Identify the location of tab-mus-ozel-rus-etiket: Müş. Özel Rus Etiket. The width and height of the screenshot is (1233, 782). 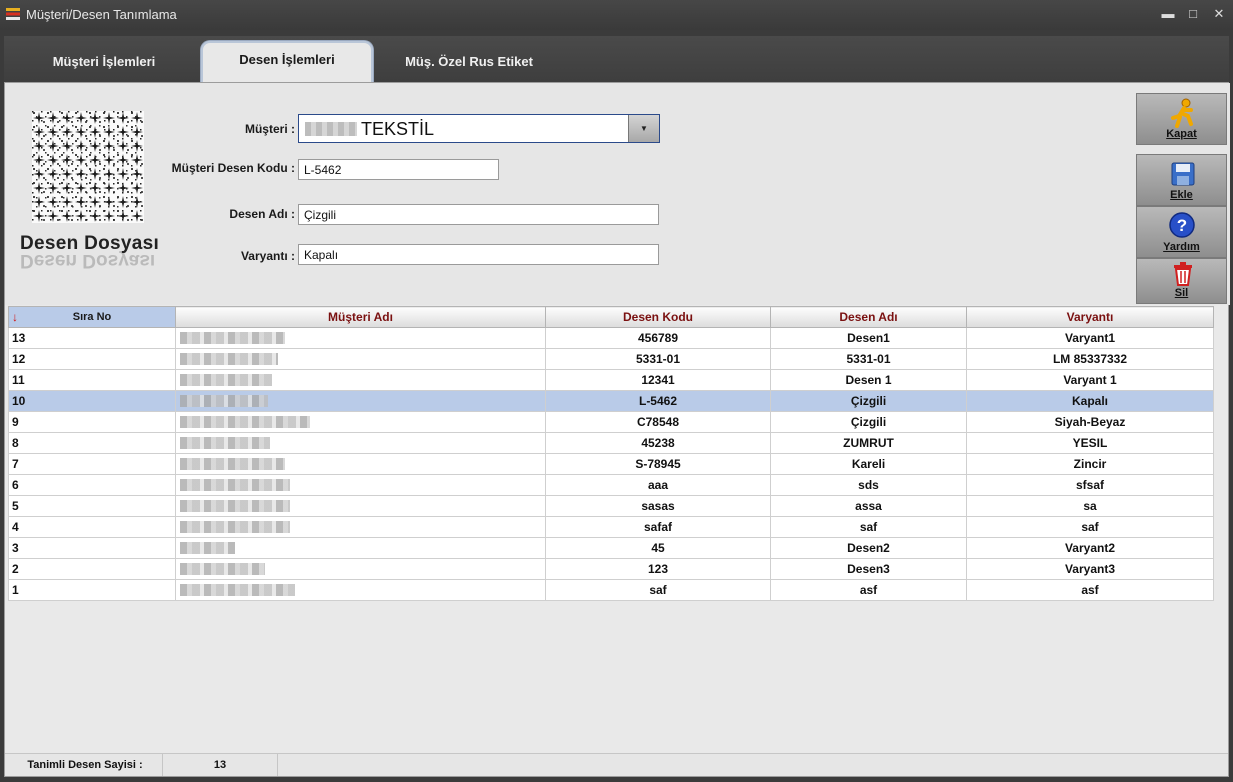
(469, 65).